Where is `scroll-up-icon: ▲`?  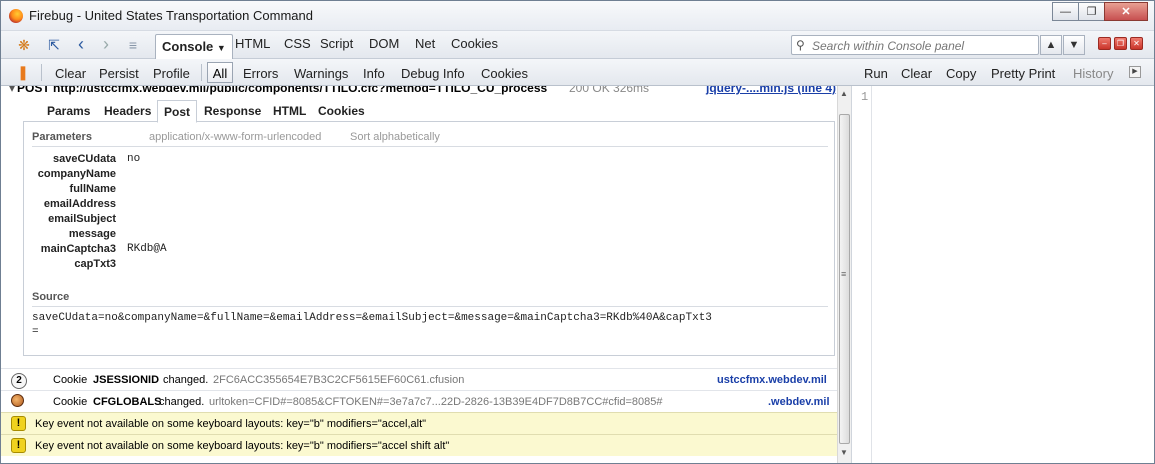 scroll-up-icon: ▲ is located at coordinates (844, 93).